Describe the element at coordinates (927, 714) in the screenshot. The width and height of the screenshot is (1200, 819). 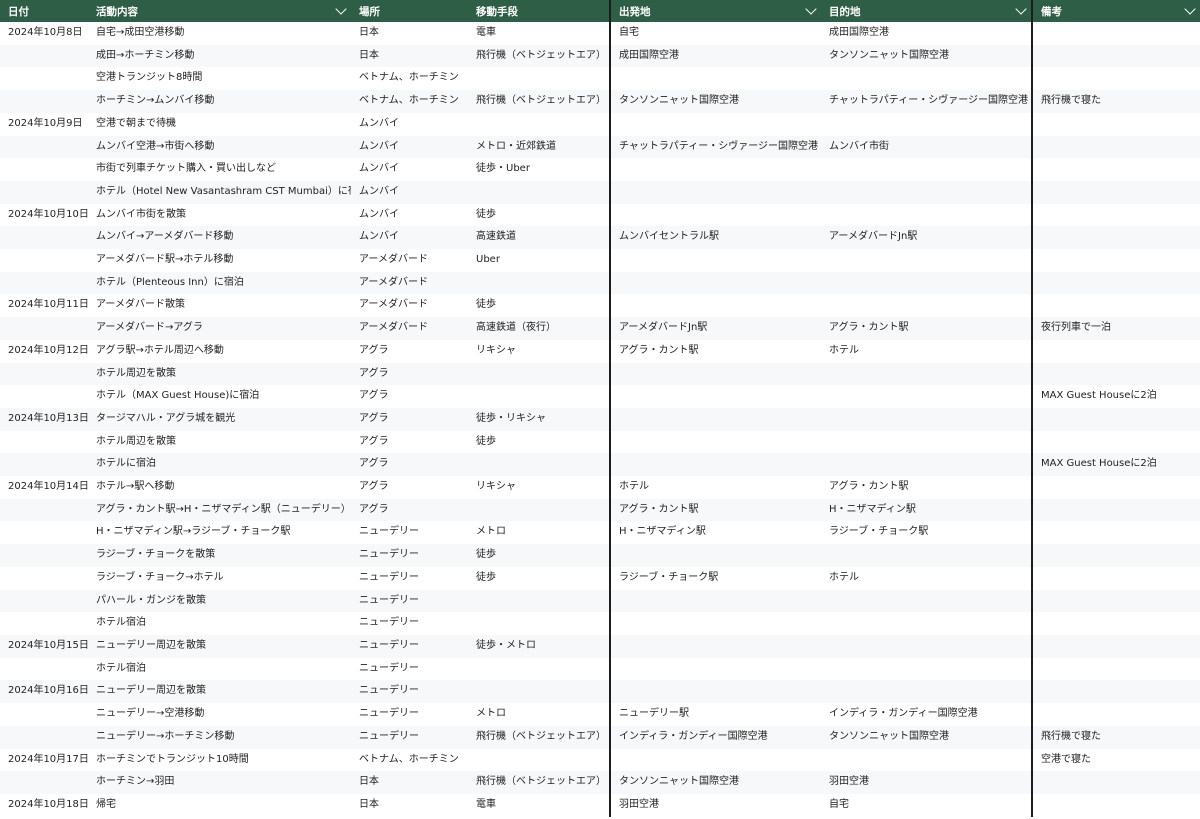
I see `cell-destination: インディラ・ガンディー国際空港` at that location.